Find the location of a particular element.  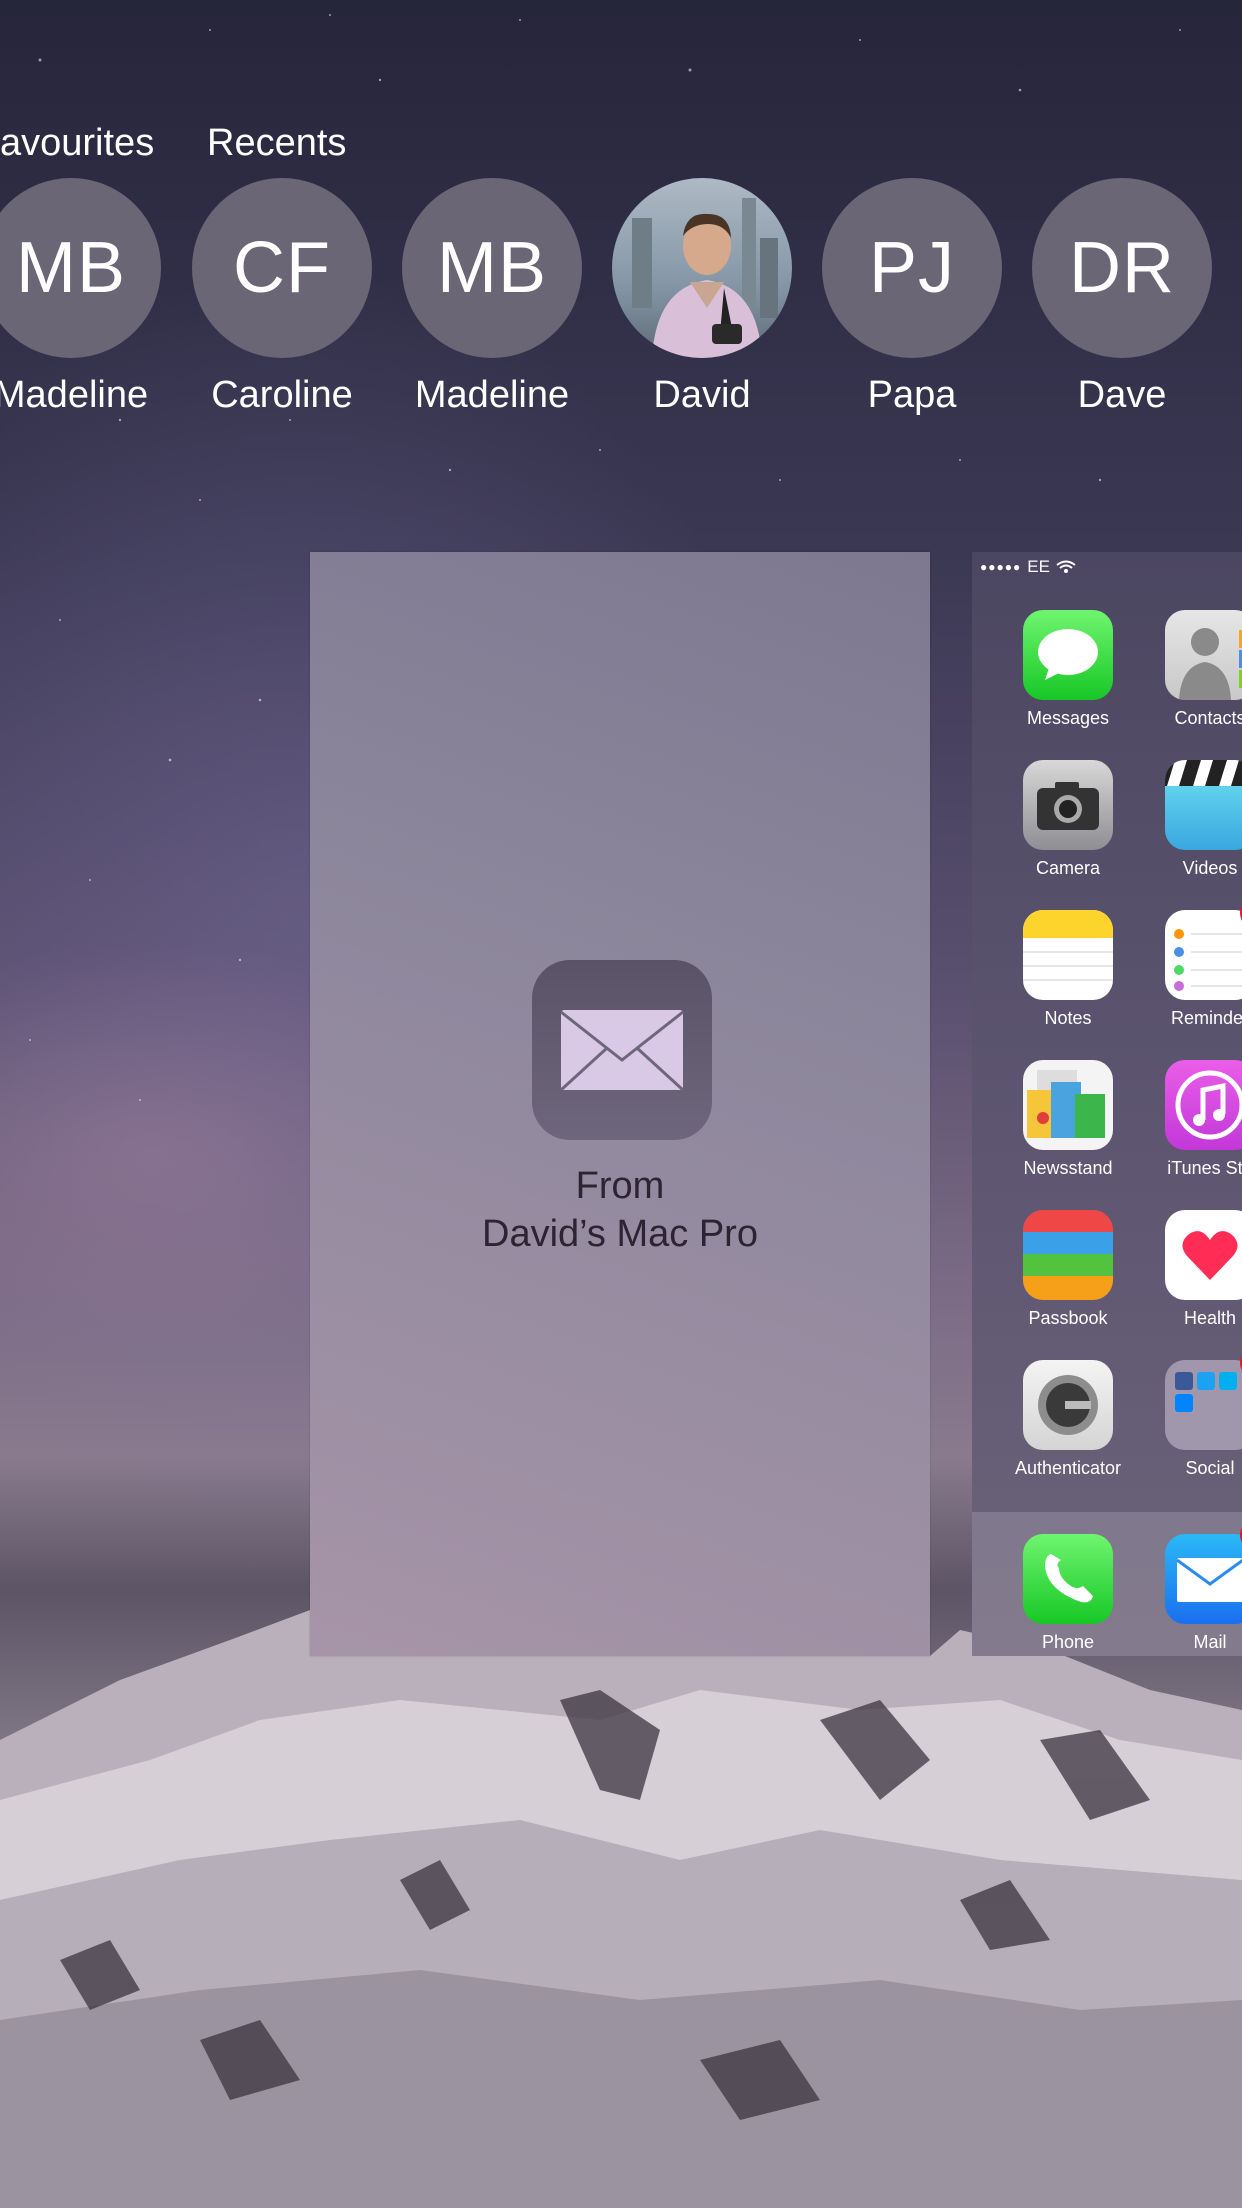

app-label: Authenticator is located at coordinates (1068, 1468).